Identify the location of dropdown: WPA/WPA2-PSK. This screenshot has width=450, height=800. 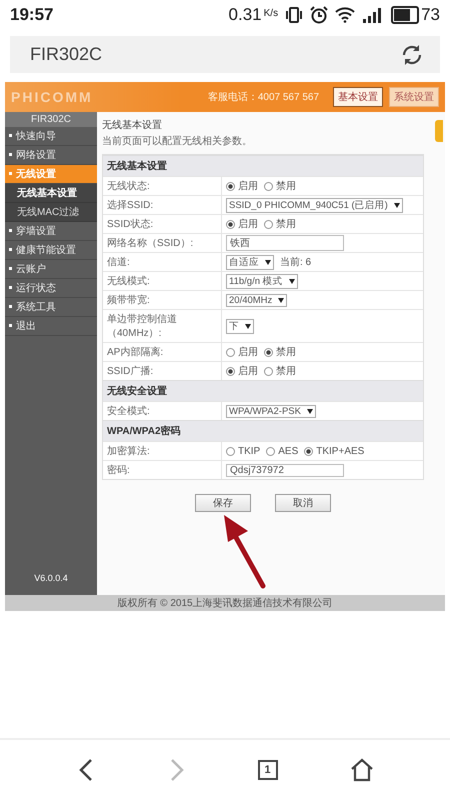
(271, 411).